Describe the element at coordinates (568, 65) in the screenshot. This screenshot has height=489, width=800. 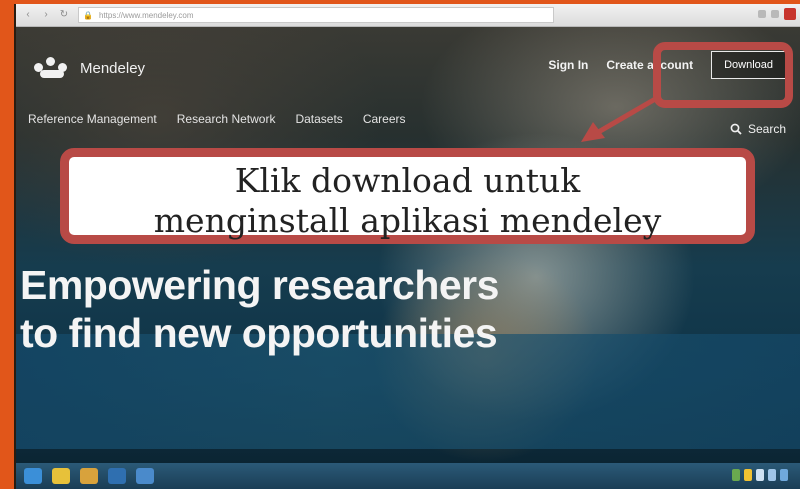
I see `sign-in-link: Sign In` at that location.